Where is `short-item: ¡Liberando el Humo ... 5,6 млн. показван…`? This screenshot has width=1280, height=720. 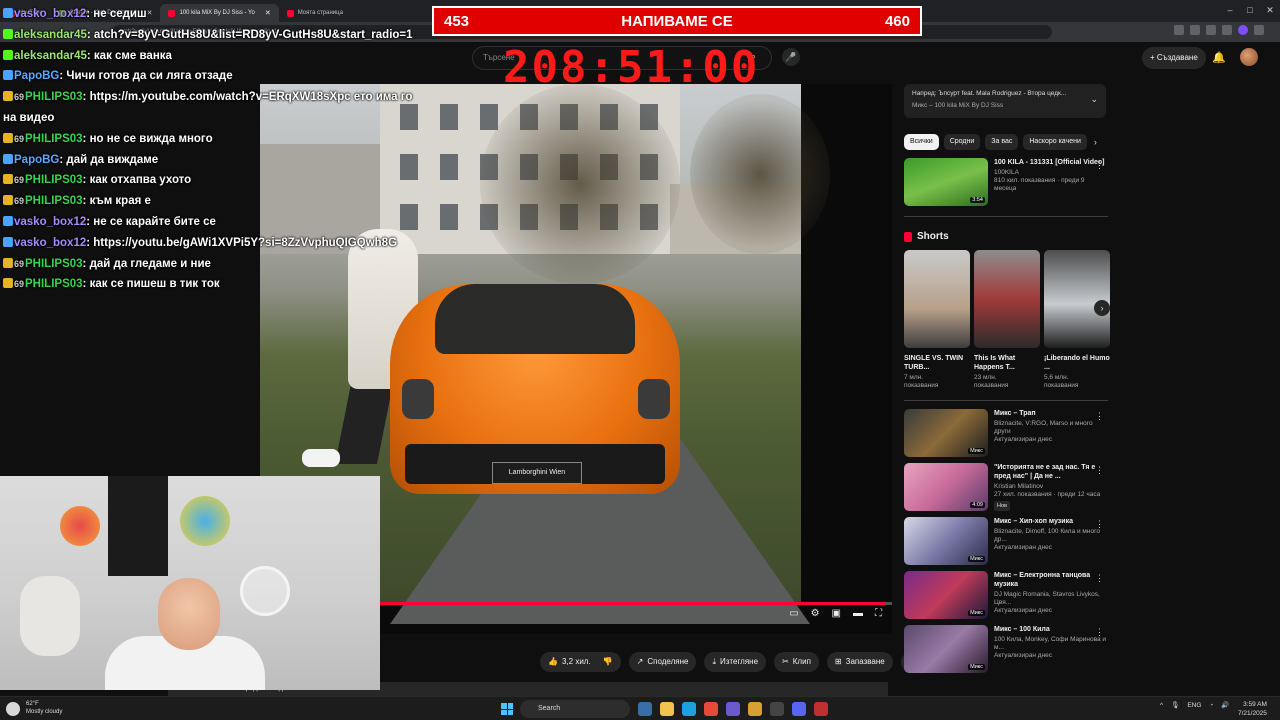 short-item: ¡Liberando el Humo ... 5,6 млн. показван… is located at coordinates (1077, 320).